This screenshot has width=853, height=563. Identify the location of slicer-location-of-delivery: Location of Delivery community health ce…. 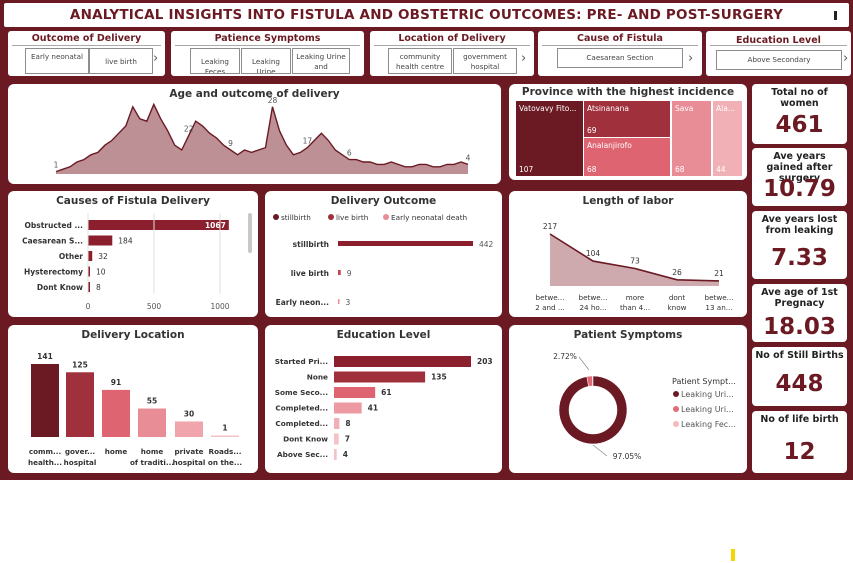
(452, 53).